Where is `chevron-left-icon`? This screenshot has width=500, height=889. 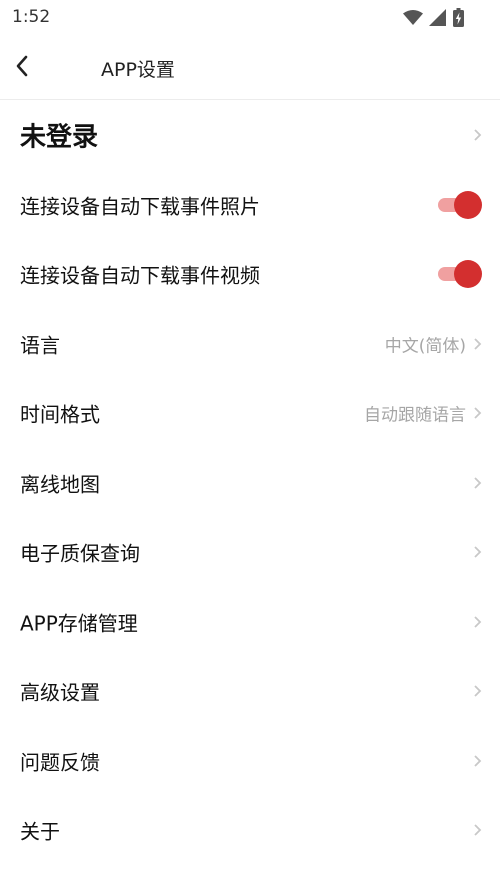 chevron-left-icon is located at coordinates (22, 66).